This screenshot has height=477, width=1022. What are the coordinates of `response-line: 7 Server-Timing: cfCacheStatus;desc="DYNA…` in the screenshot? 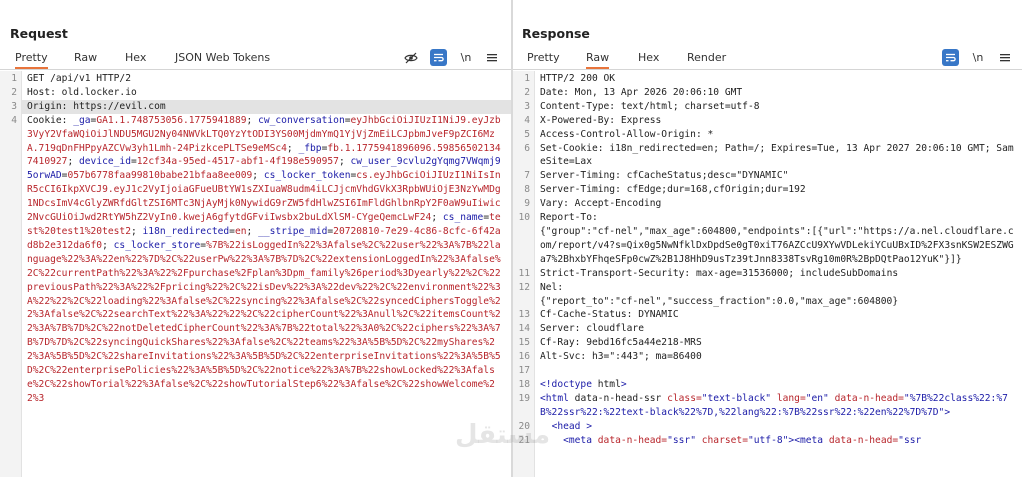 It's located at (767, 176).